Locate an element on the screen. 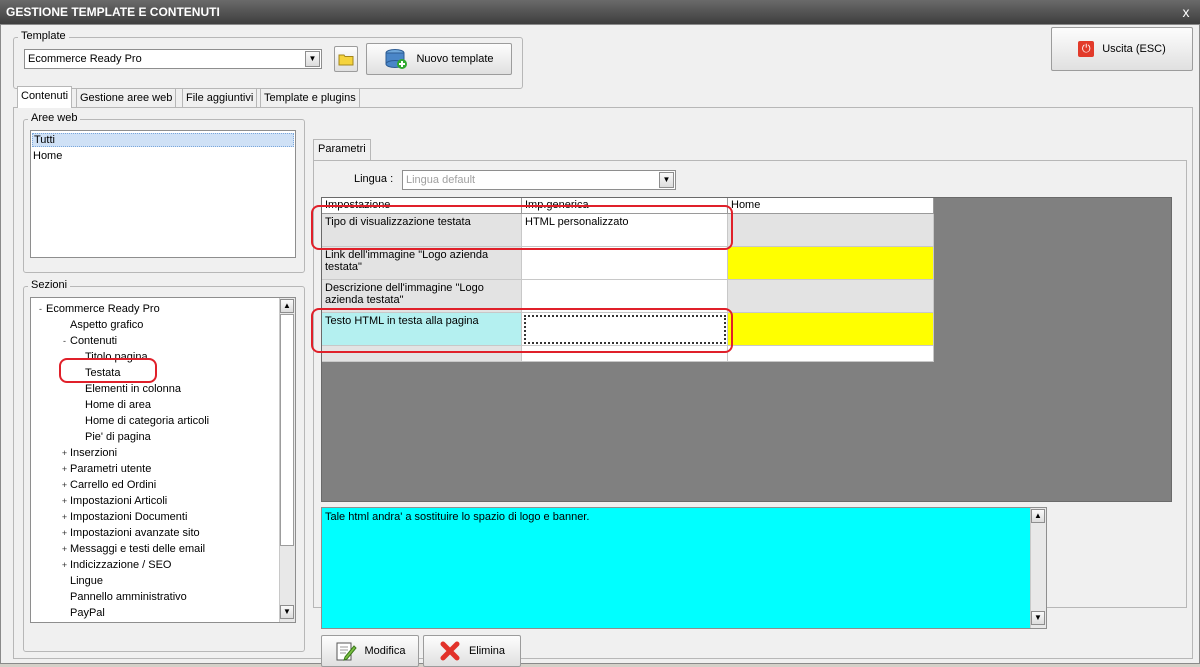 The width and height of the screenshot is (1200, 667). sezioni-legend: Sezioni is located at coordinates (49, 285).